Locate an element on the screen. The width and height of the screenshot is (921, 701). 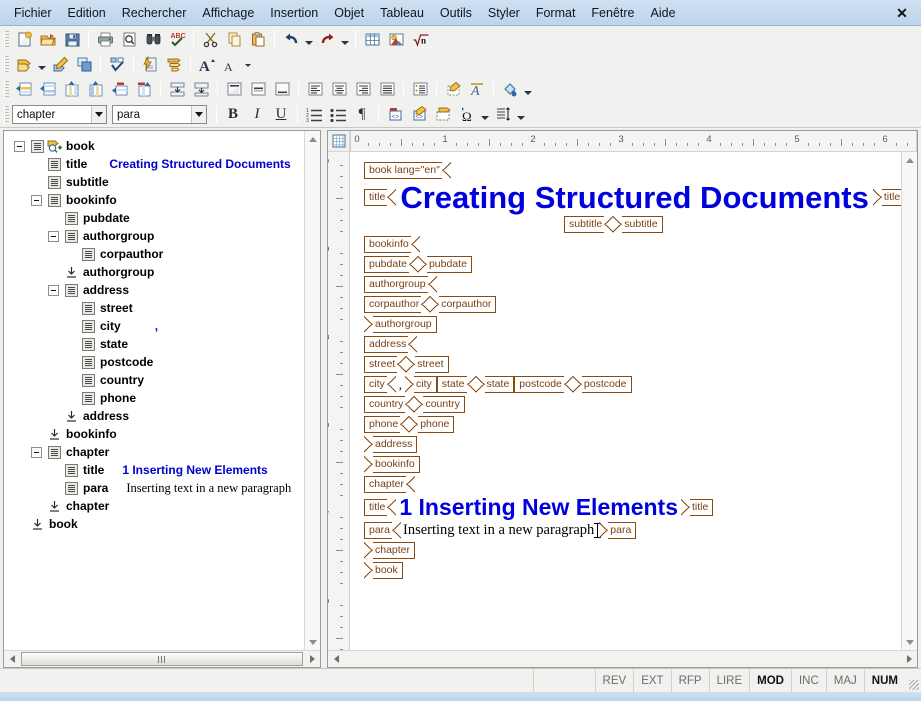
paragraph-props-icon is located at coordinates (420, 90).